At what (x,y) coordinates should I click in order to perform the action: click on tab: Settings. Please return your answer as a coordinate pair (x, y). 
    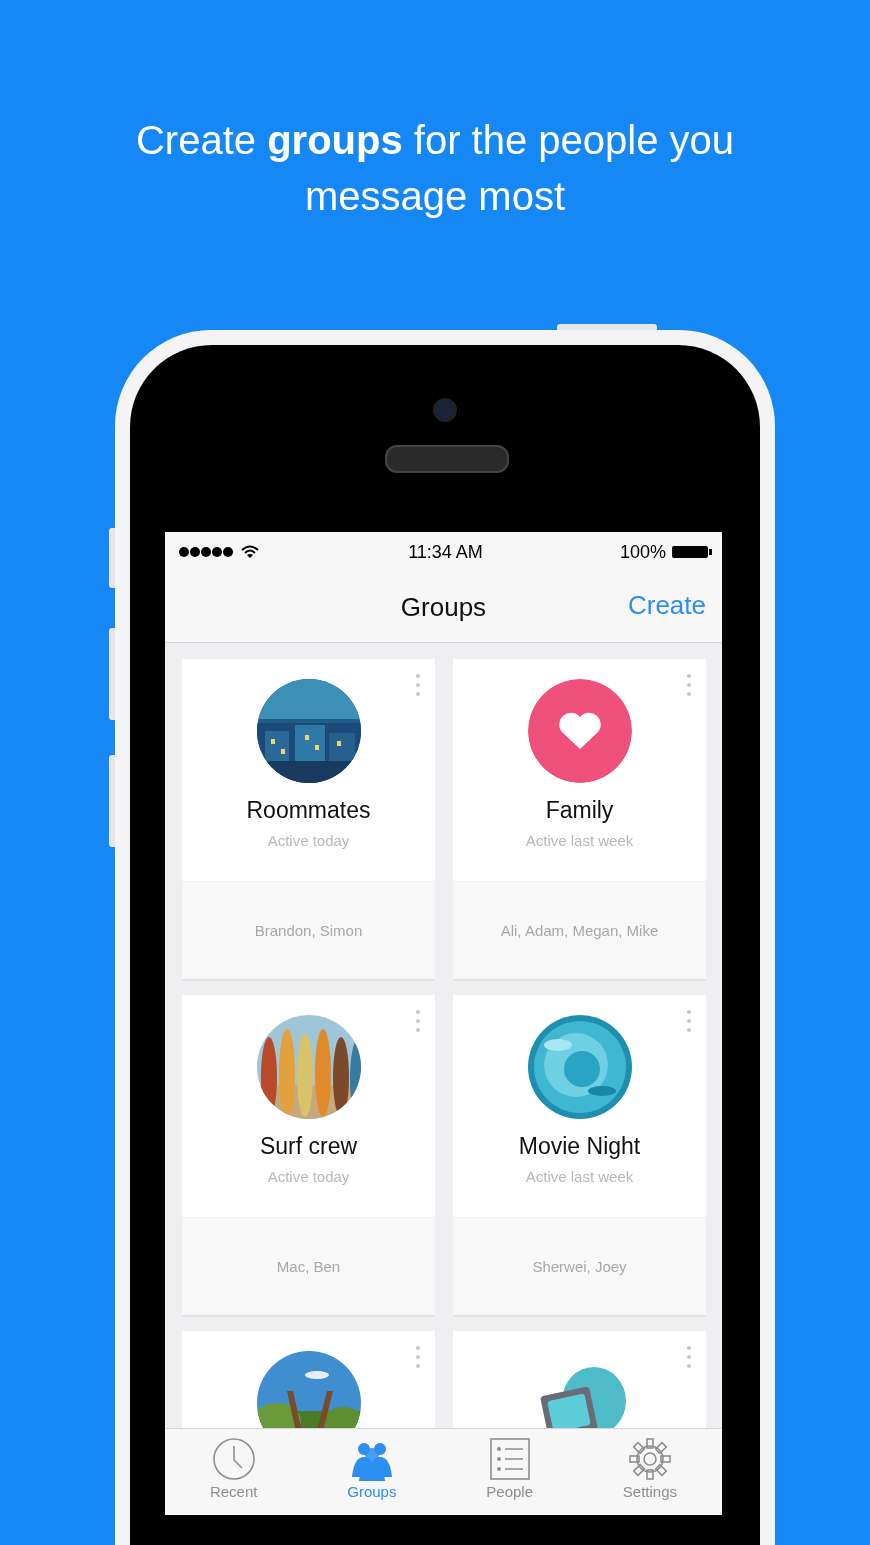
    Looking at the image, I should click on (650, 1472).